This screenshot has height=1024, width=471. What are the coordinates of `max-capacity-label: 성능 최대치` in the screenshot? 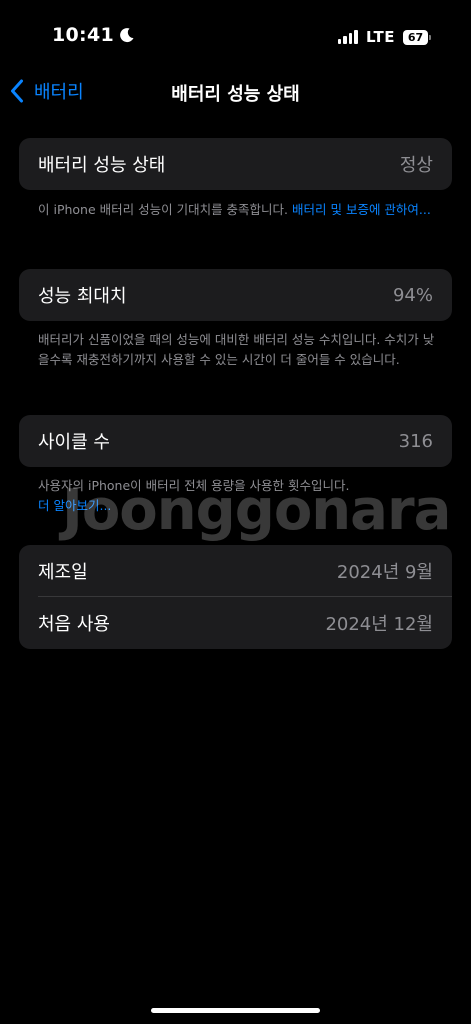 It's located at (82, 296).